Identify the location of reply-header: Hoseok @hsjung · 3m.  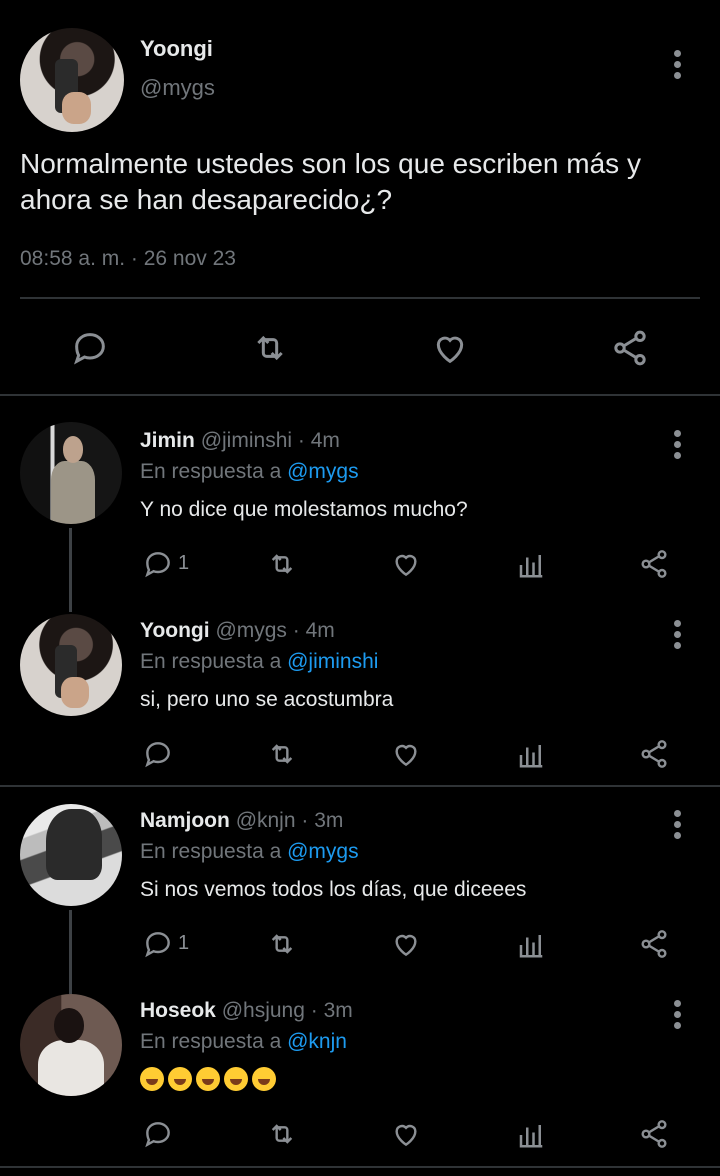
(246, 1011).